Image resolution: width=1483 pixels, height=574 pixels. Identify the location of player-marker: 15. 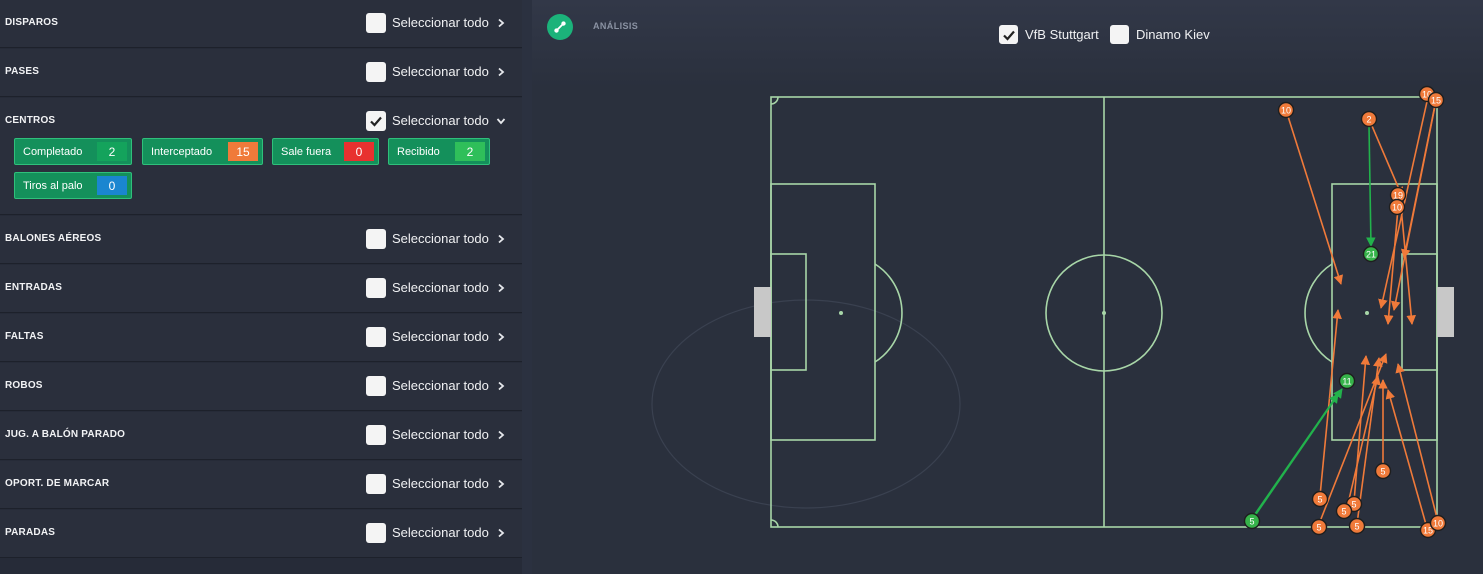
(1436, 100).